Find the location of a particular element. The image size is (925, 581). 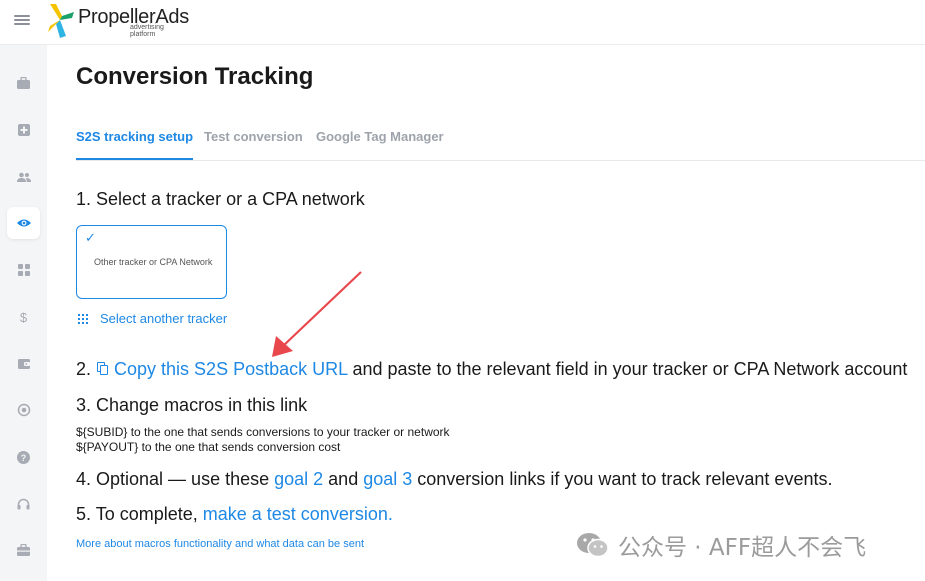

sidebar-item-campaigns is located at coordinates (23, 83).